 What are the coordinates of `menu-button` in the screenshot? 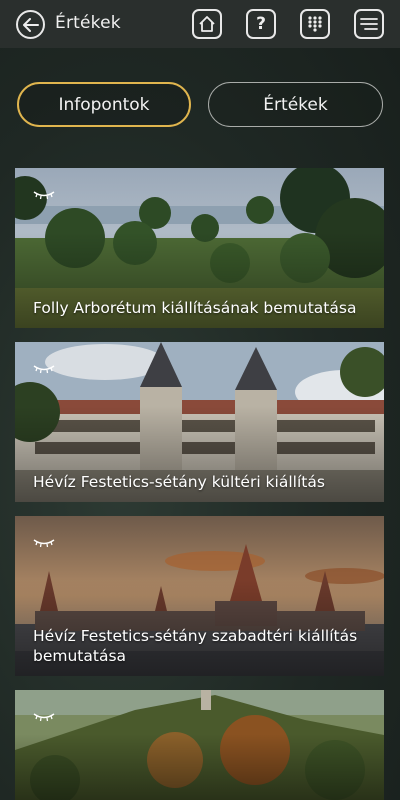 It's located at (369, 24).